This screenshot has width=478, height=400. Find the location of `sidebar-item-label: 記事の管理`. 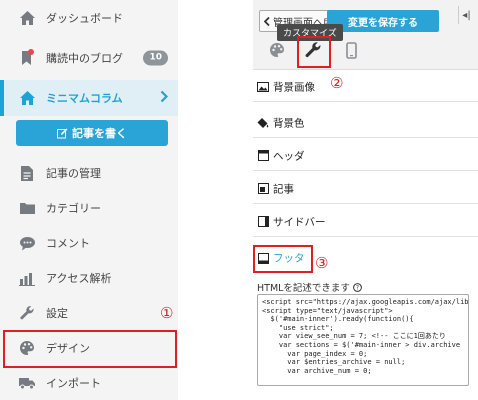

sidebar-item-label: 記事の管理 is located at coordinates (73, 173).